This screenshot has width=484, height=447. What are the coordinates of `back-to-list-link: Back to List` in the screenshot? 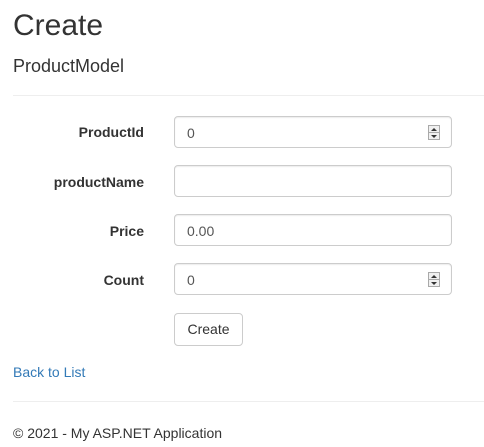 It's located at (49, 372).